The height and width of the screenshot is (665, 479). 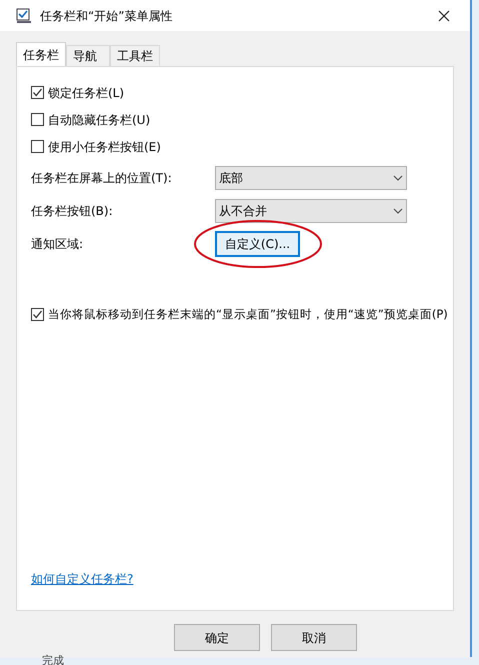 What do you see at coordinates (99, 120) in the screenshot?
I see `checkbox-label: 自动隐藏任务栏(U)` at bounding box center [99, 120].